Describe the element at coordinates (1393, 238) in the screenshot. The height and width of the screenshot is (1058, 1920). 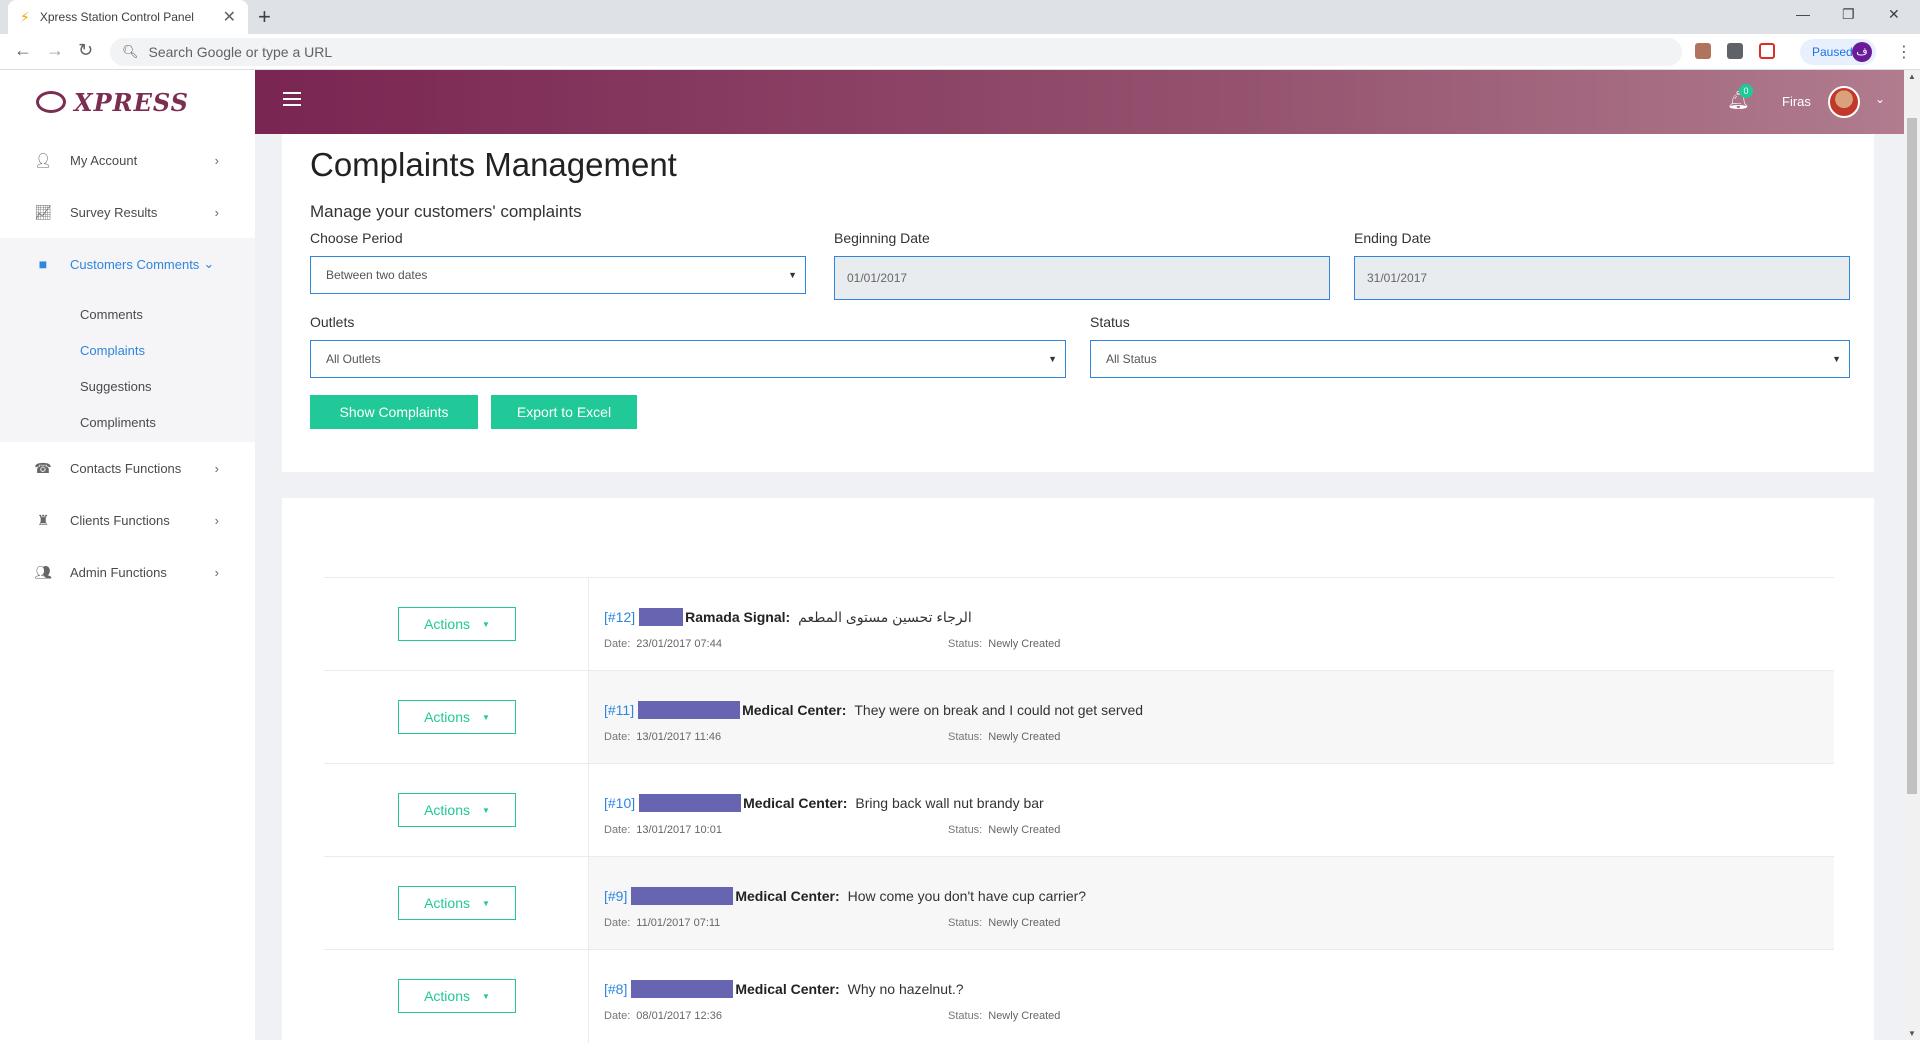
I see `ending-date-label: Ending Date` at that location.